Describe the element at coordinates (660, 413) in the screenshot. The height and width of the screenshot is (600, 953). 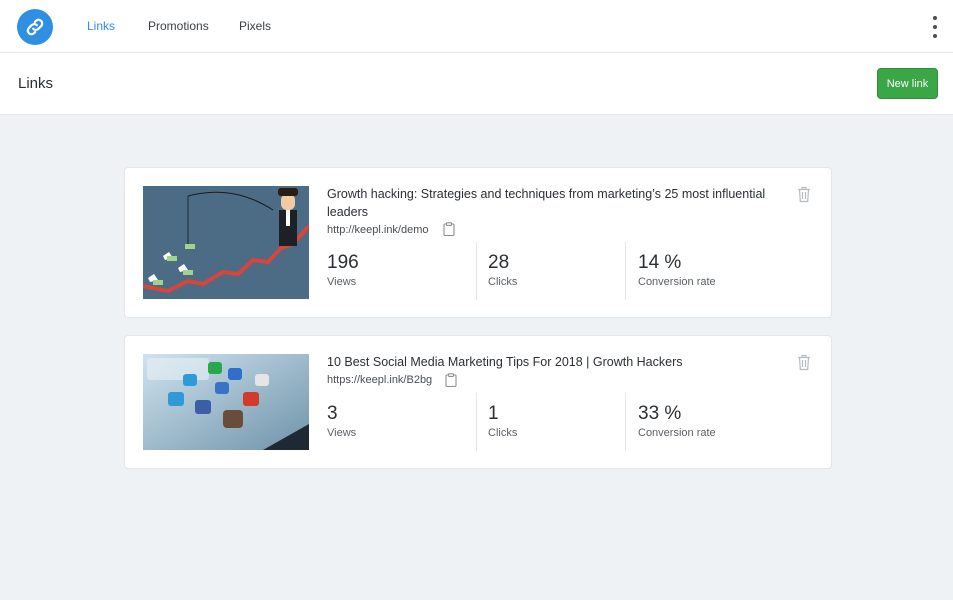
I see `stat-value: 33 %` at that location.